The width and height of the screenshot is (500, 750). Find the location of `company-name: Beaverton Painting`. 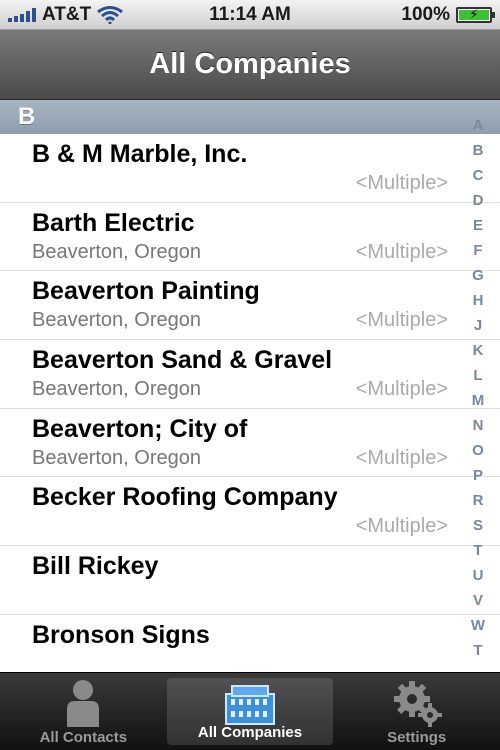

company-name: Beaverton Painting is located at coordinates (146, 291).